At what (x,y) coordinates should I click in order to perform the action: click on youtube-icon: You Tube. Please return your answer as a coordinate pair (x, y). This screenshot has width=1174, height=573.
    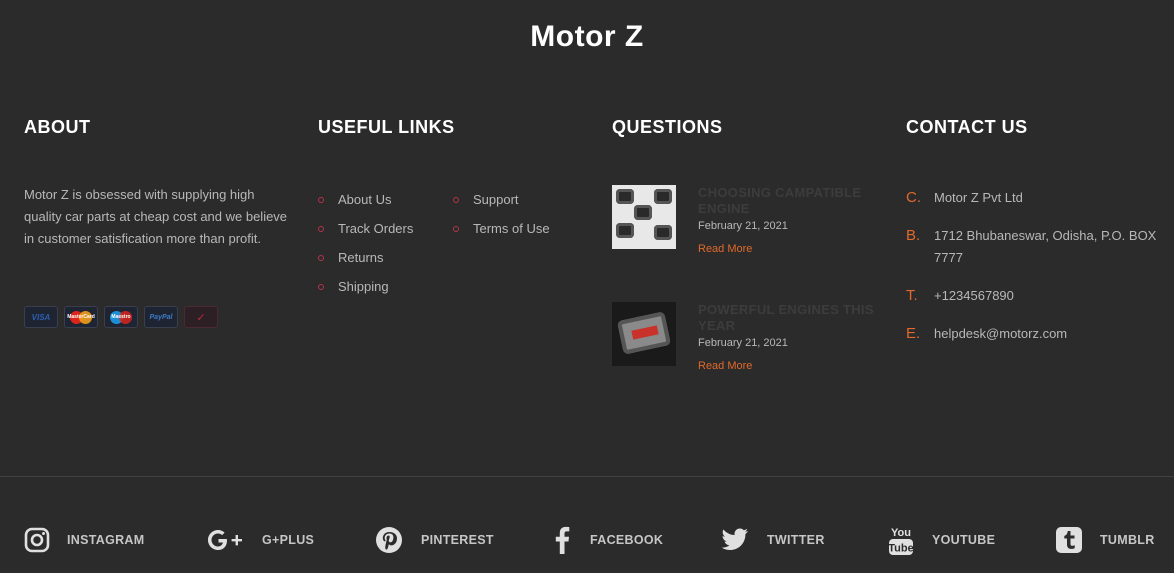
    Looking at the image, I should click on (901, 540).